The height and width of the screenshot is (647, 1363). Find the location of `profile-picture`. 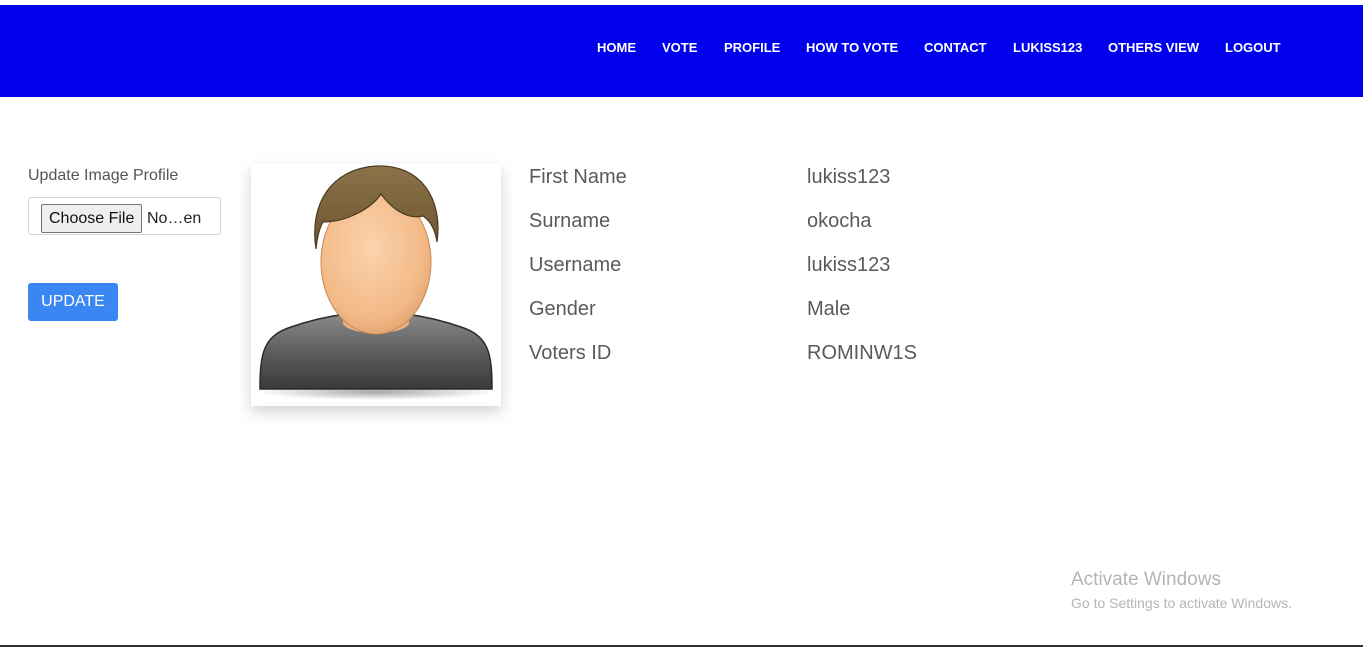

profile-picture is located at coordinates (376, 285).